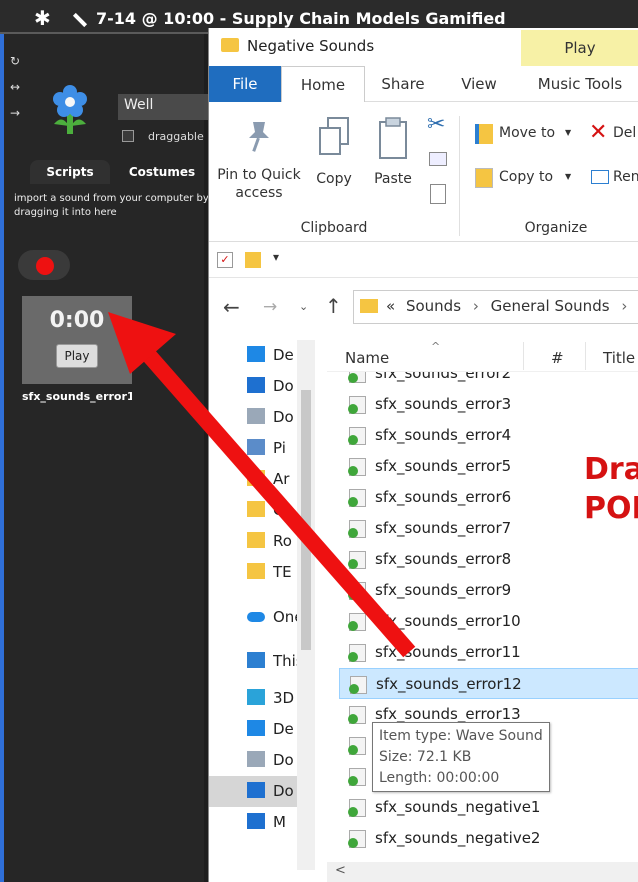 The height and width of the screenshot is (882, 638). What do you see at coordinates (276, 257) in the screenshot?
I see `customize-qat-icon: ▾` at bounding box center [276, 257].